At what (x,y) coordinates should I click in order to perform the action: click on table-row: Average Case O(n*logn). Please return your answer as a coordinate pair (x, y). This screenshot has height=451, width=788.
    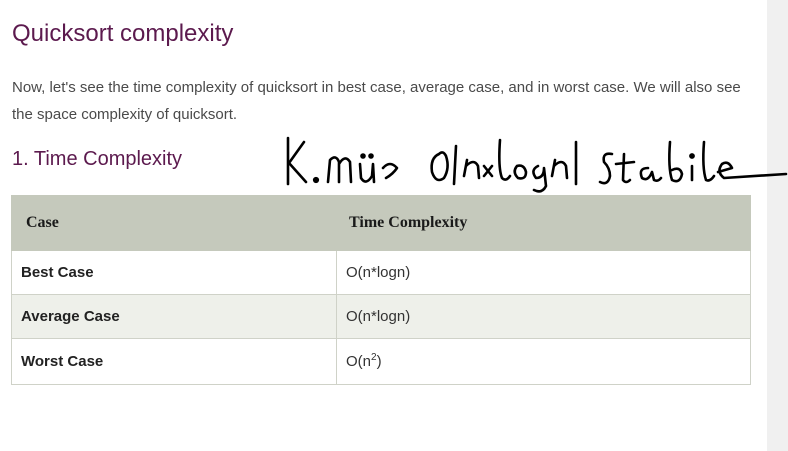
    Looking at the image, I should click on (381, 316).